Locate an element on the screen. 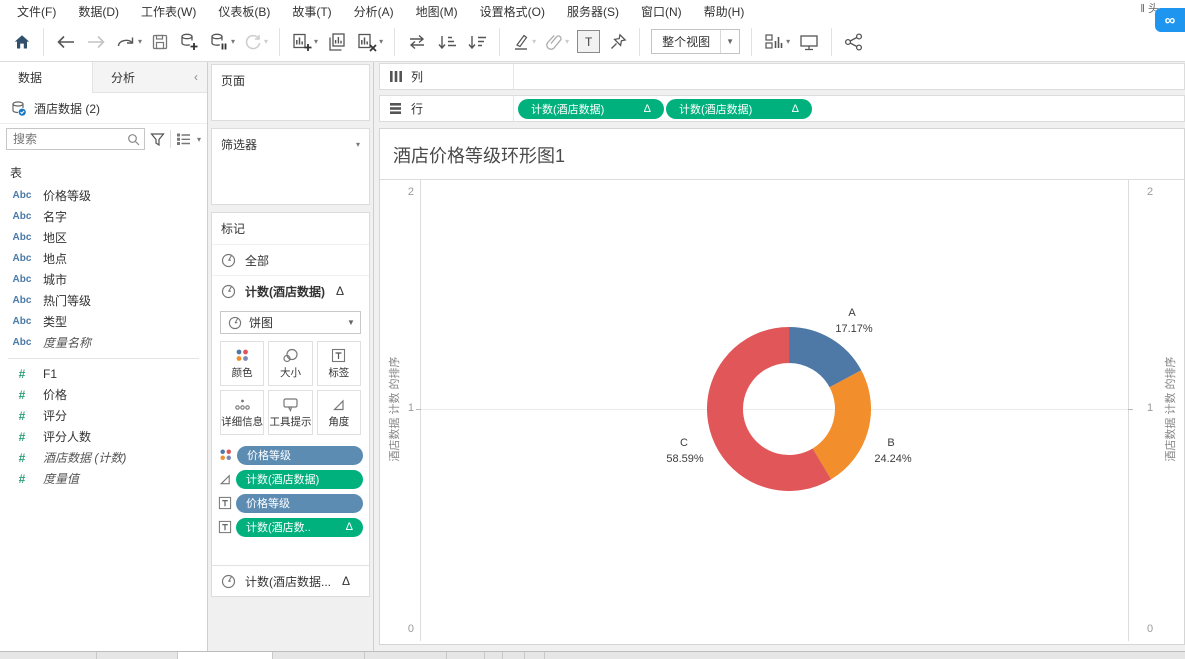  sort-ascending-button is located at coordinates (447, 42).